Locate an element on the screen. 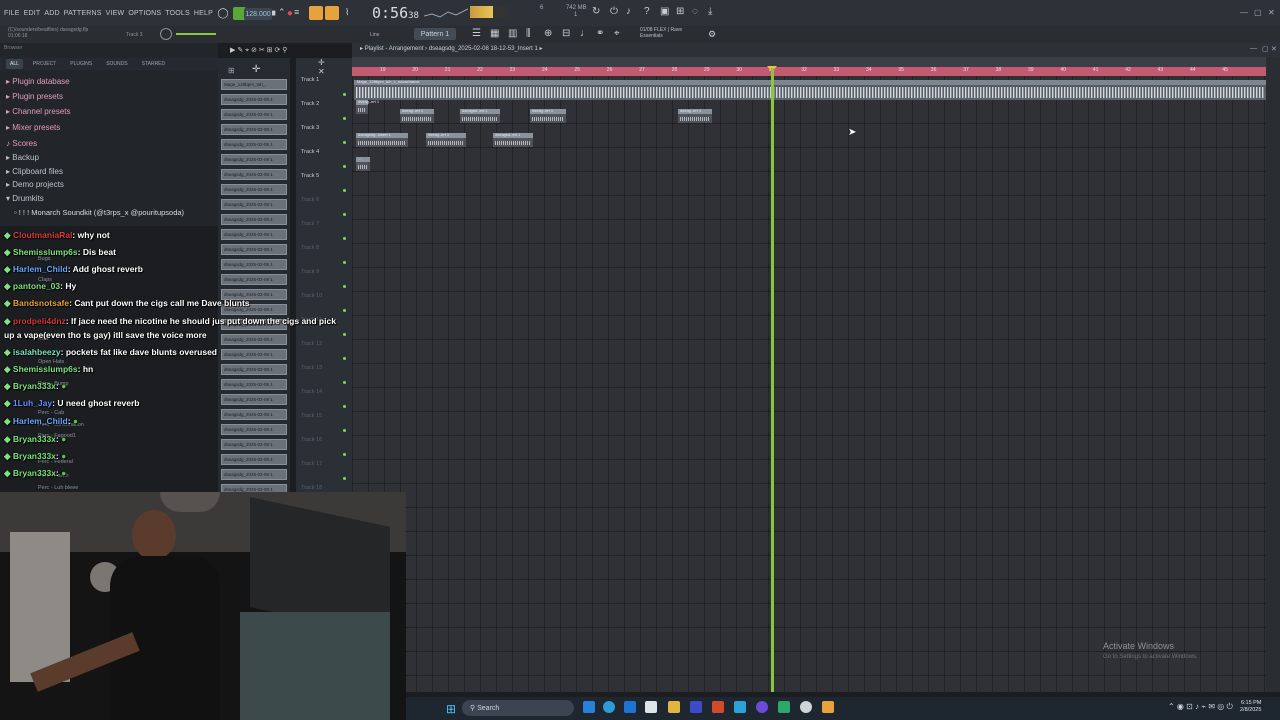 This screenshot has height=720, width=1280. countdown-toggle is located at coordinates (316, 13).